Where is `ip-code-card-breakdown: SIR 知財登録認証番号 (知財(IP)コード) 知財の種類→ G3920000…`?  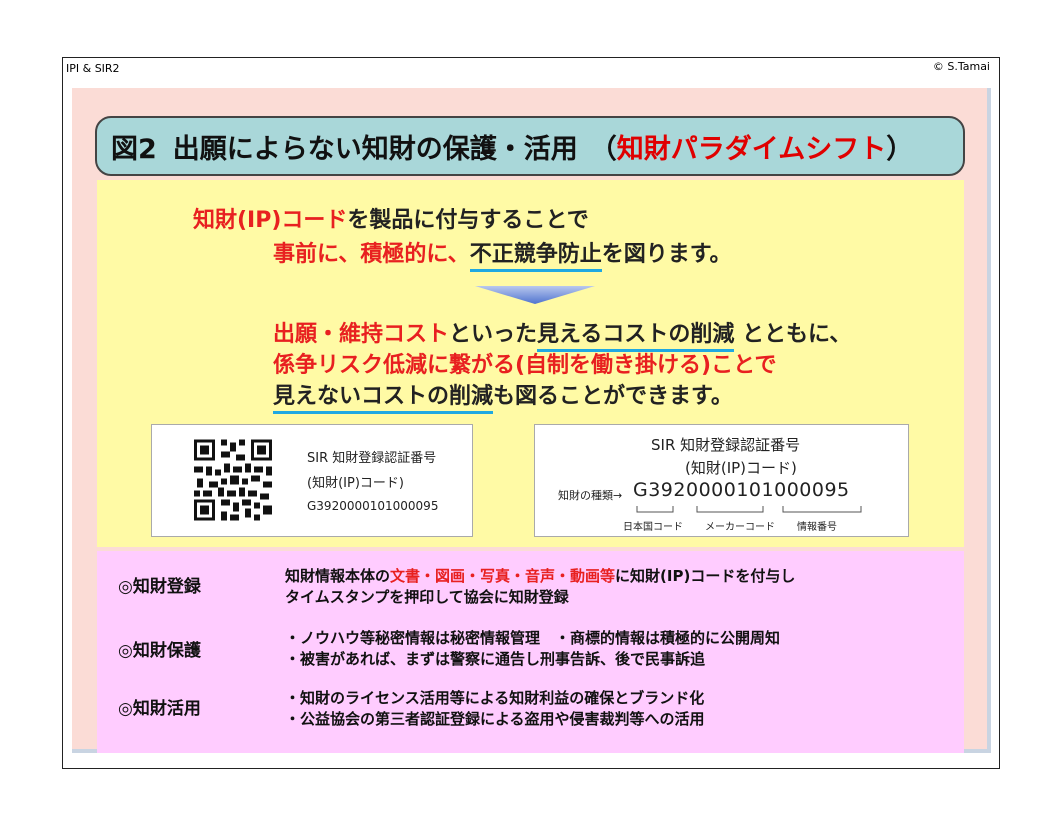 ip-code-card-breakdown: SIR 知財登録認証番号 (知財(IP)コード) 知財の種類→ G3920000… is located at coordinates (721, 480).